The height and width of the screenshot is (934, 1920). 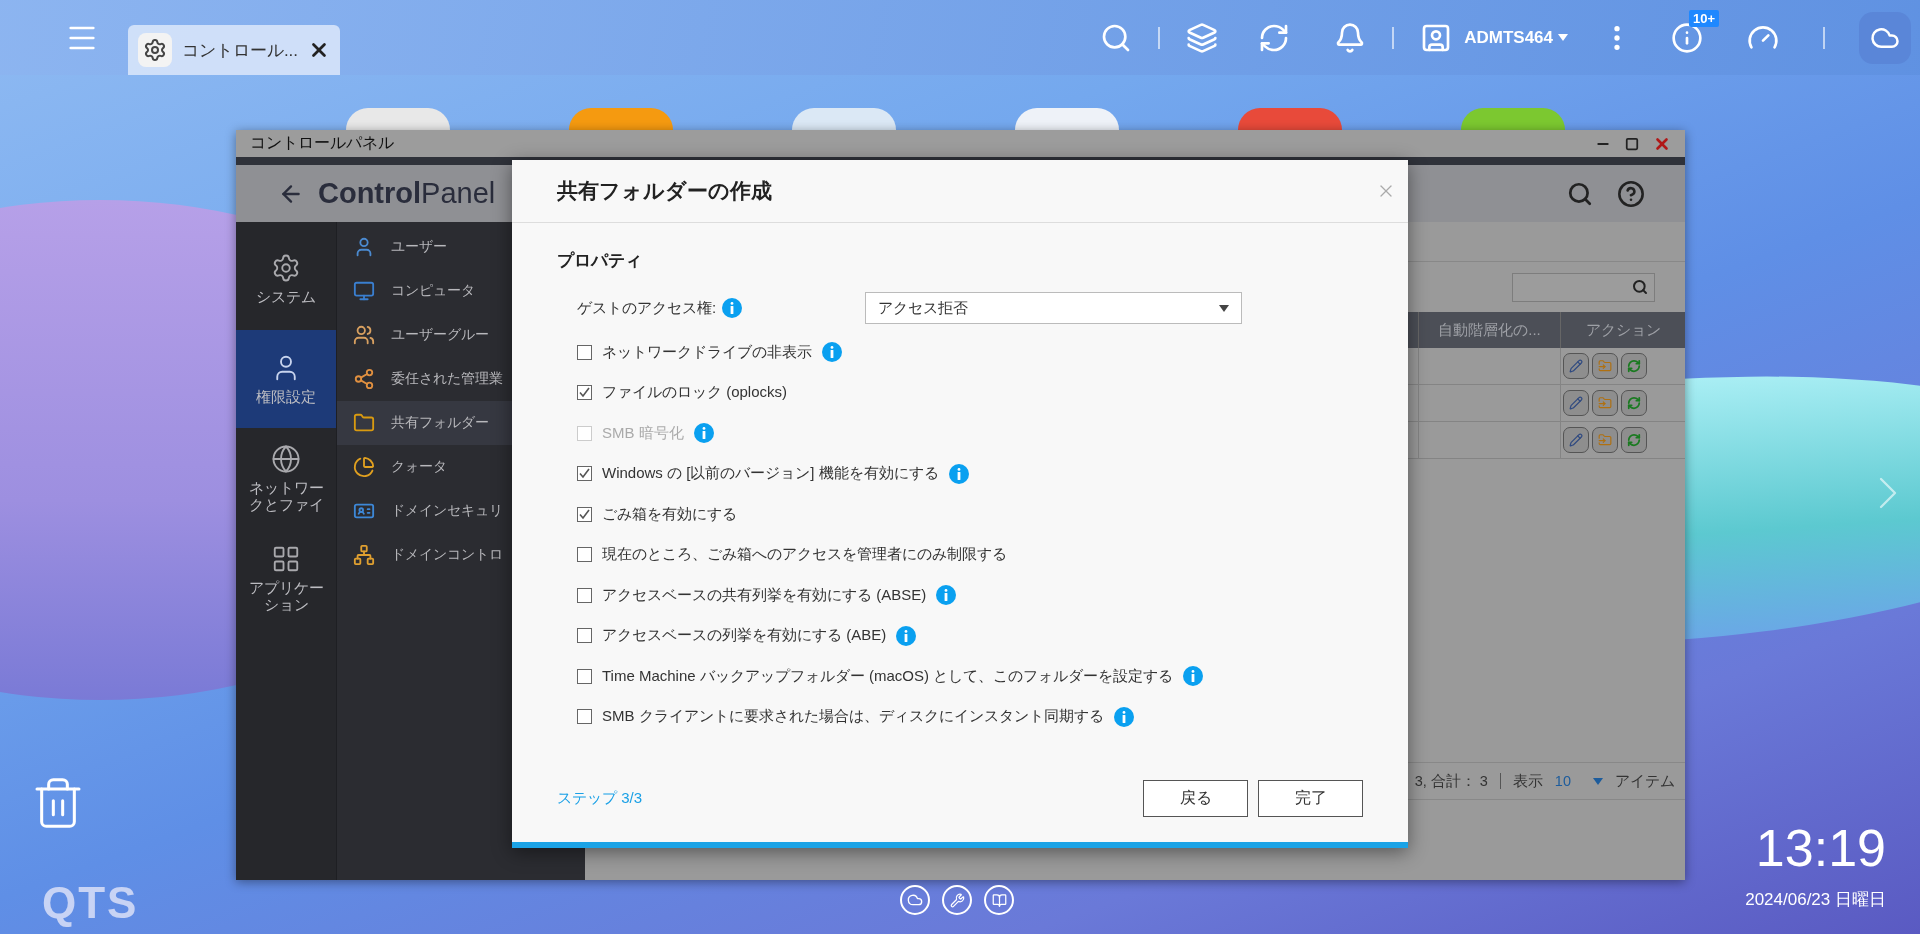 I want to click on dialog-button: 戻る, so click(x=1195, y=798).